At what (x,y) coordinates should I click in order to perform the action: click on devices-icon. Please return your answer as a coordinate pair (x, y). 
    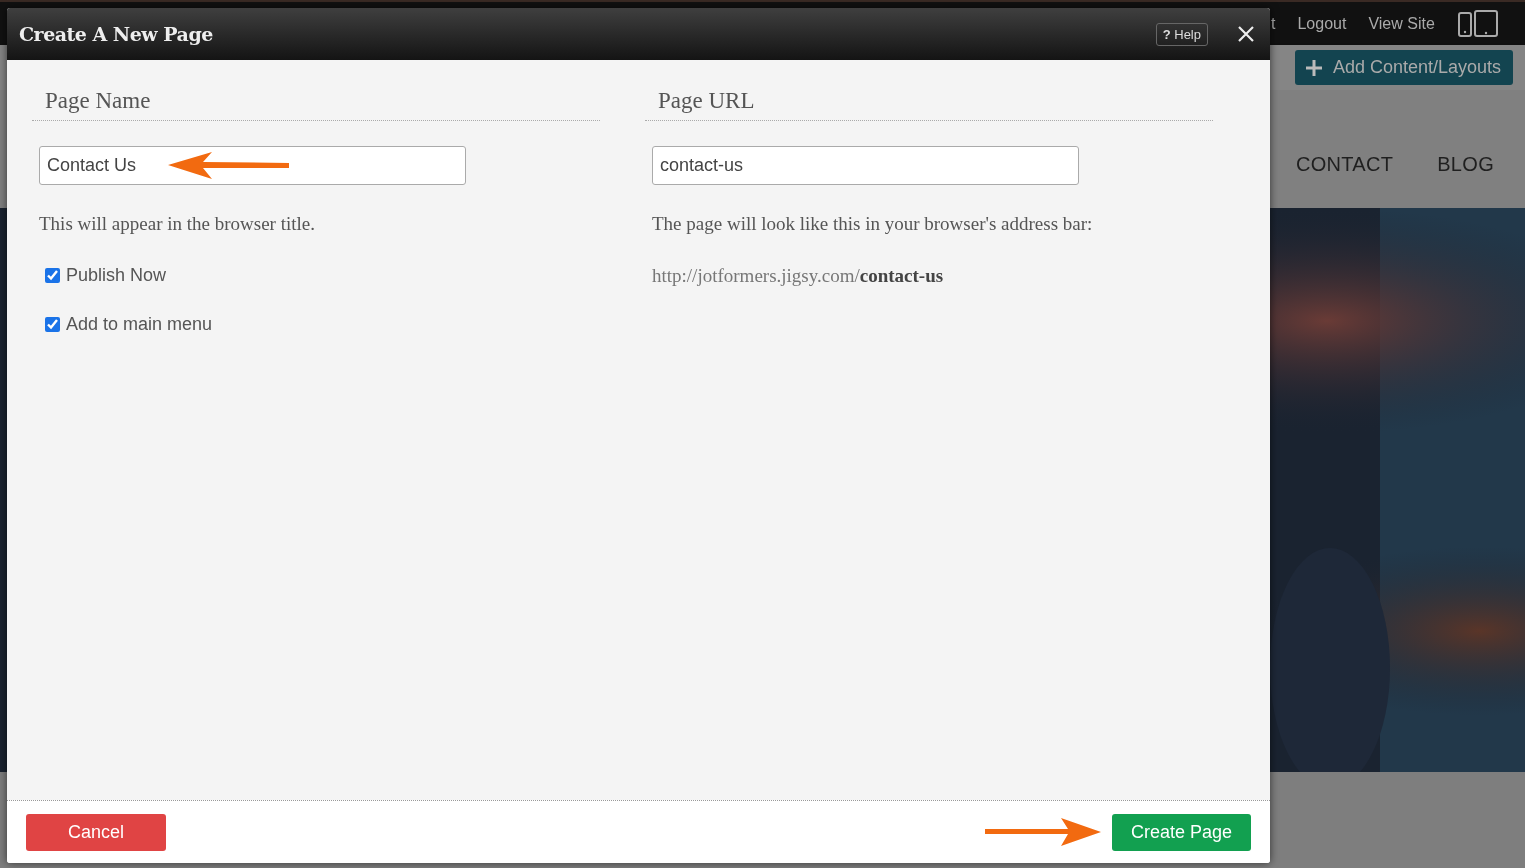
    Looking at the image, I should click on (1477, 23).